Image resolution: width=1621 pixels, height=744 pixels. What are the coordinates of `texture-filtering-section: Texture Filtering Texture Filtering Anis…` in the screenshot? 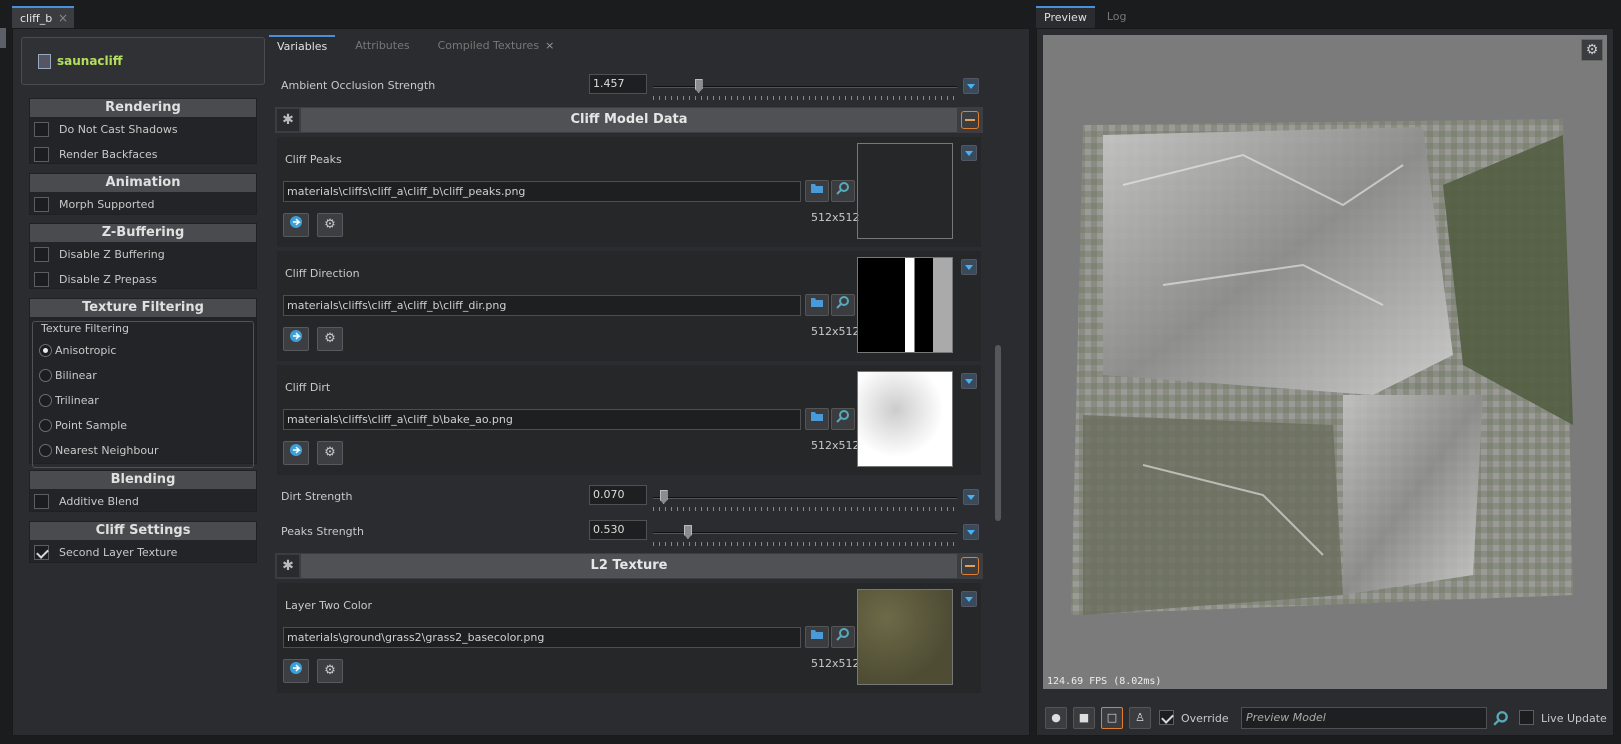 It's located at (143, 383).